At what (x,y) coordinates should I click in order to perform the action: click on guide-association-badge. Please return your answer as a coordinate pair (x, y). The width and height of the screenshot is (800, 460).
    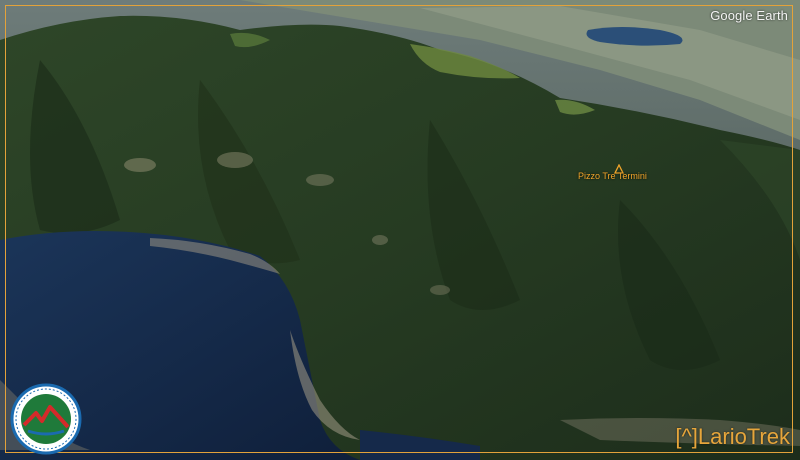
    Looking at the image, I should click on (46, 419).